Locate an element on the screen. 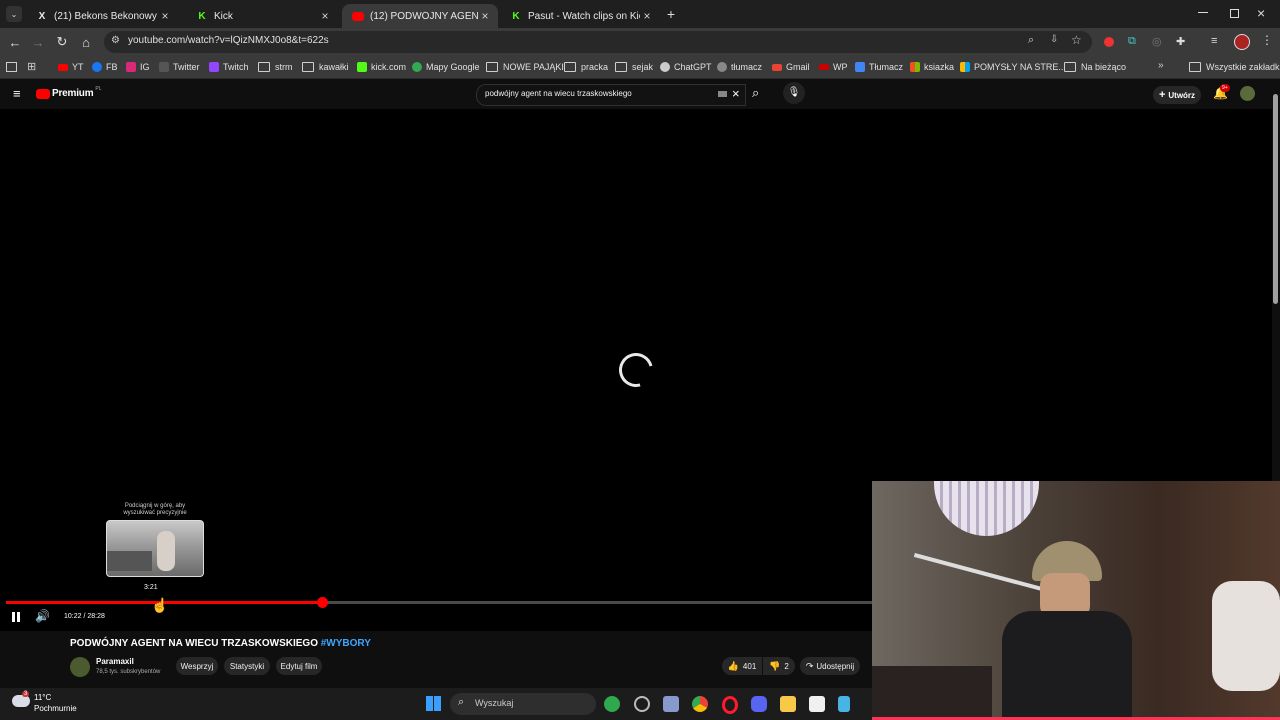  restore-icon is located at coordinates (1234, 13).